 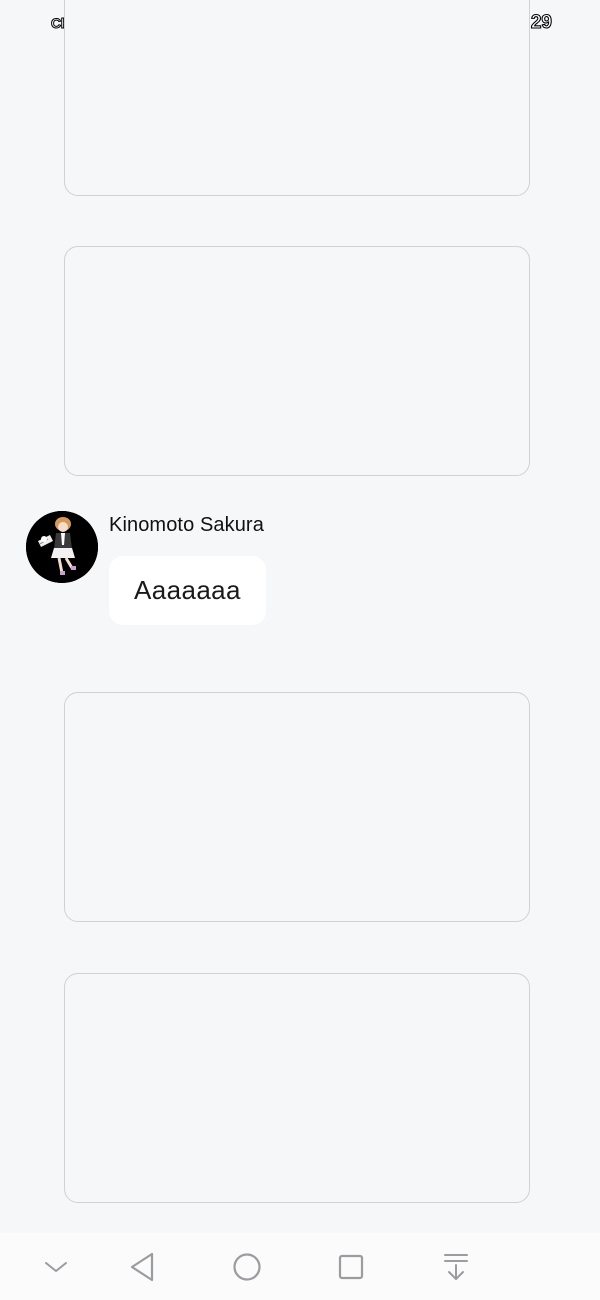 I want to click on home-button, so click(x=247, y=1267).